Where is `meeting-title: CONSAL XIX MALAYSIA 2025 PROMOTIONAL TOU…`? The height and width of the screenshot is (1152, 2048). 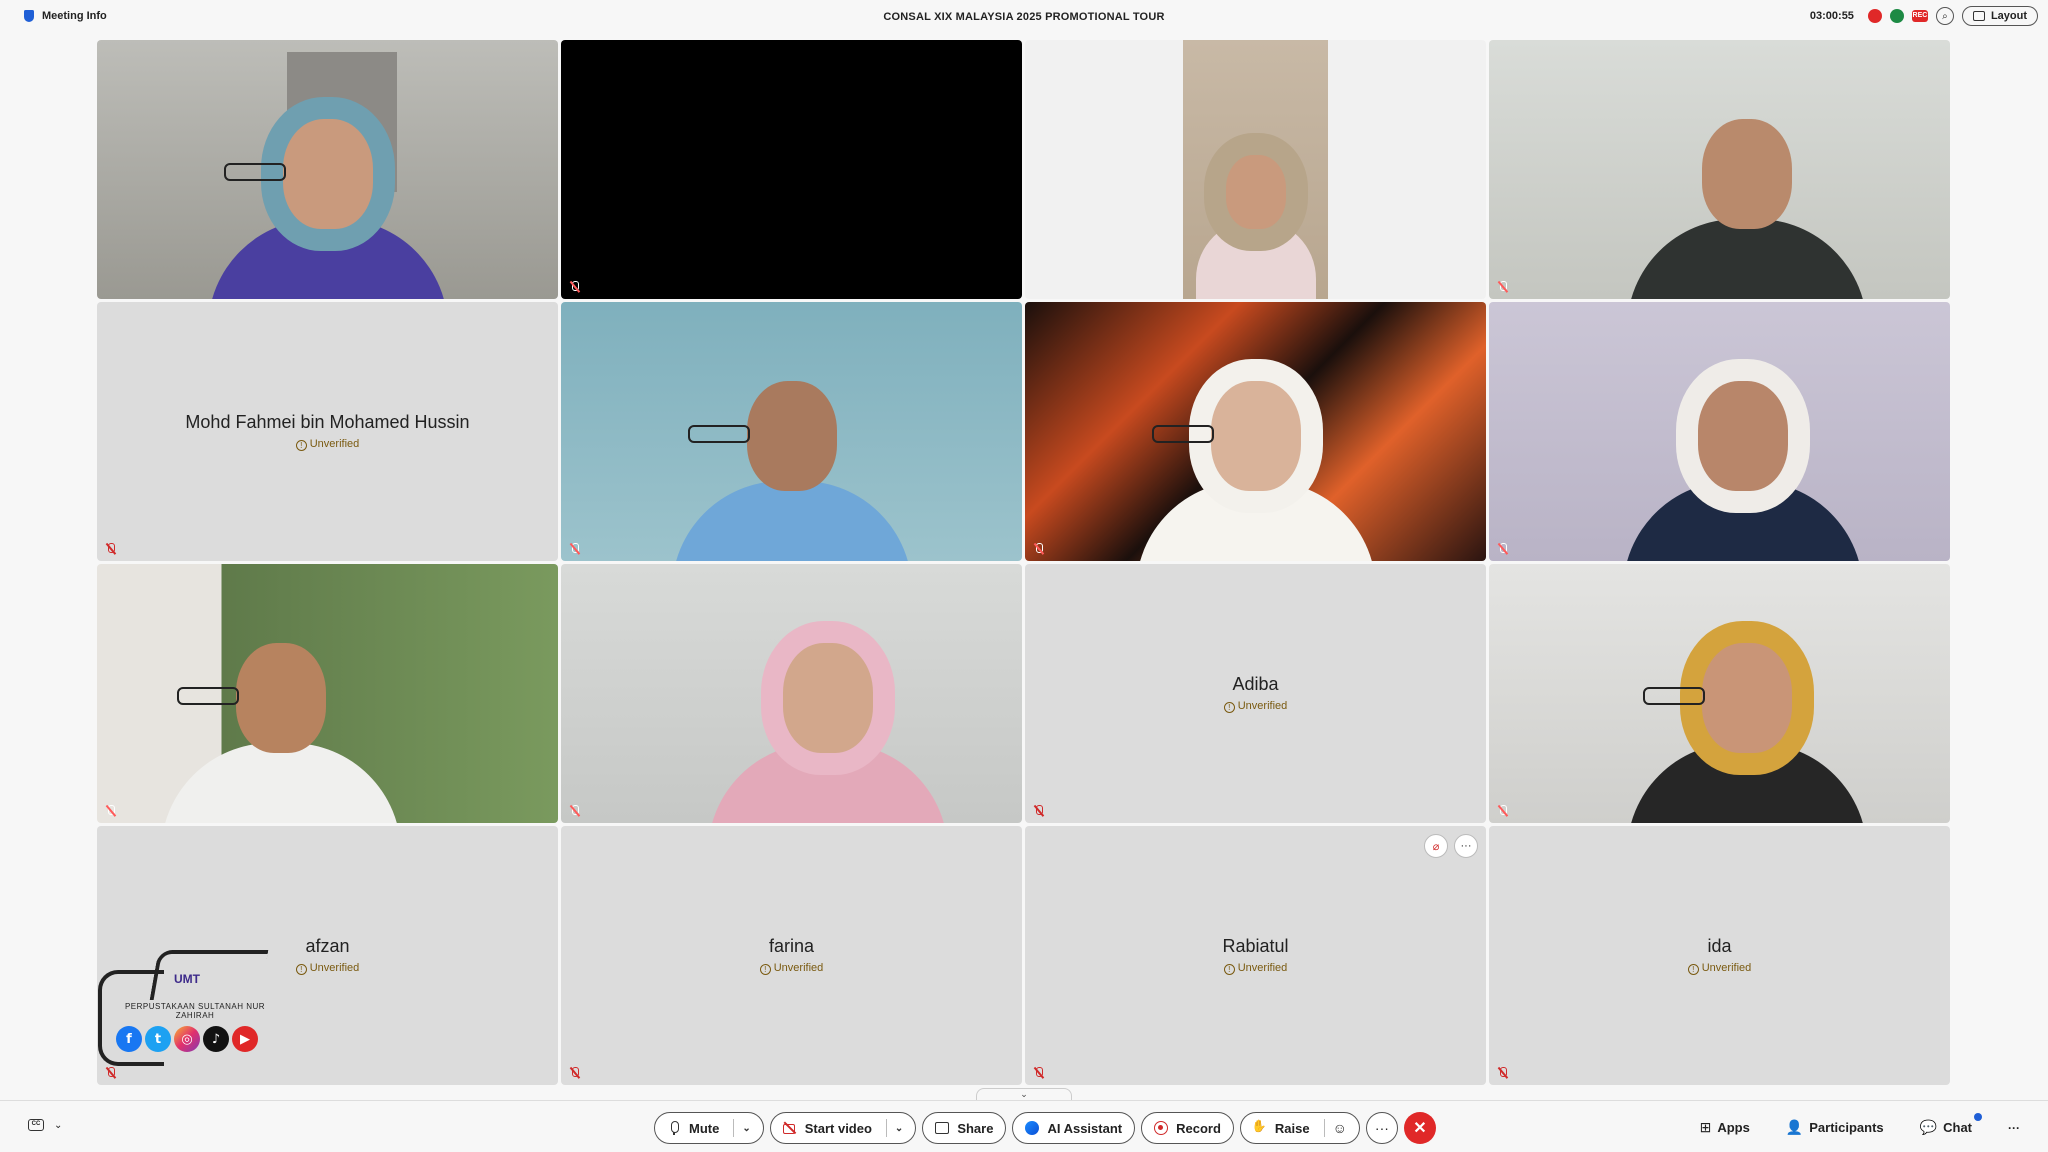
meeting-title: CONSAL XIX MALAYSIA 2025 PROMOTIONAL TOU… is located at coordinates (1024, 17).